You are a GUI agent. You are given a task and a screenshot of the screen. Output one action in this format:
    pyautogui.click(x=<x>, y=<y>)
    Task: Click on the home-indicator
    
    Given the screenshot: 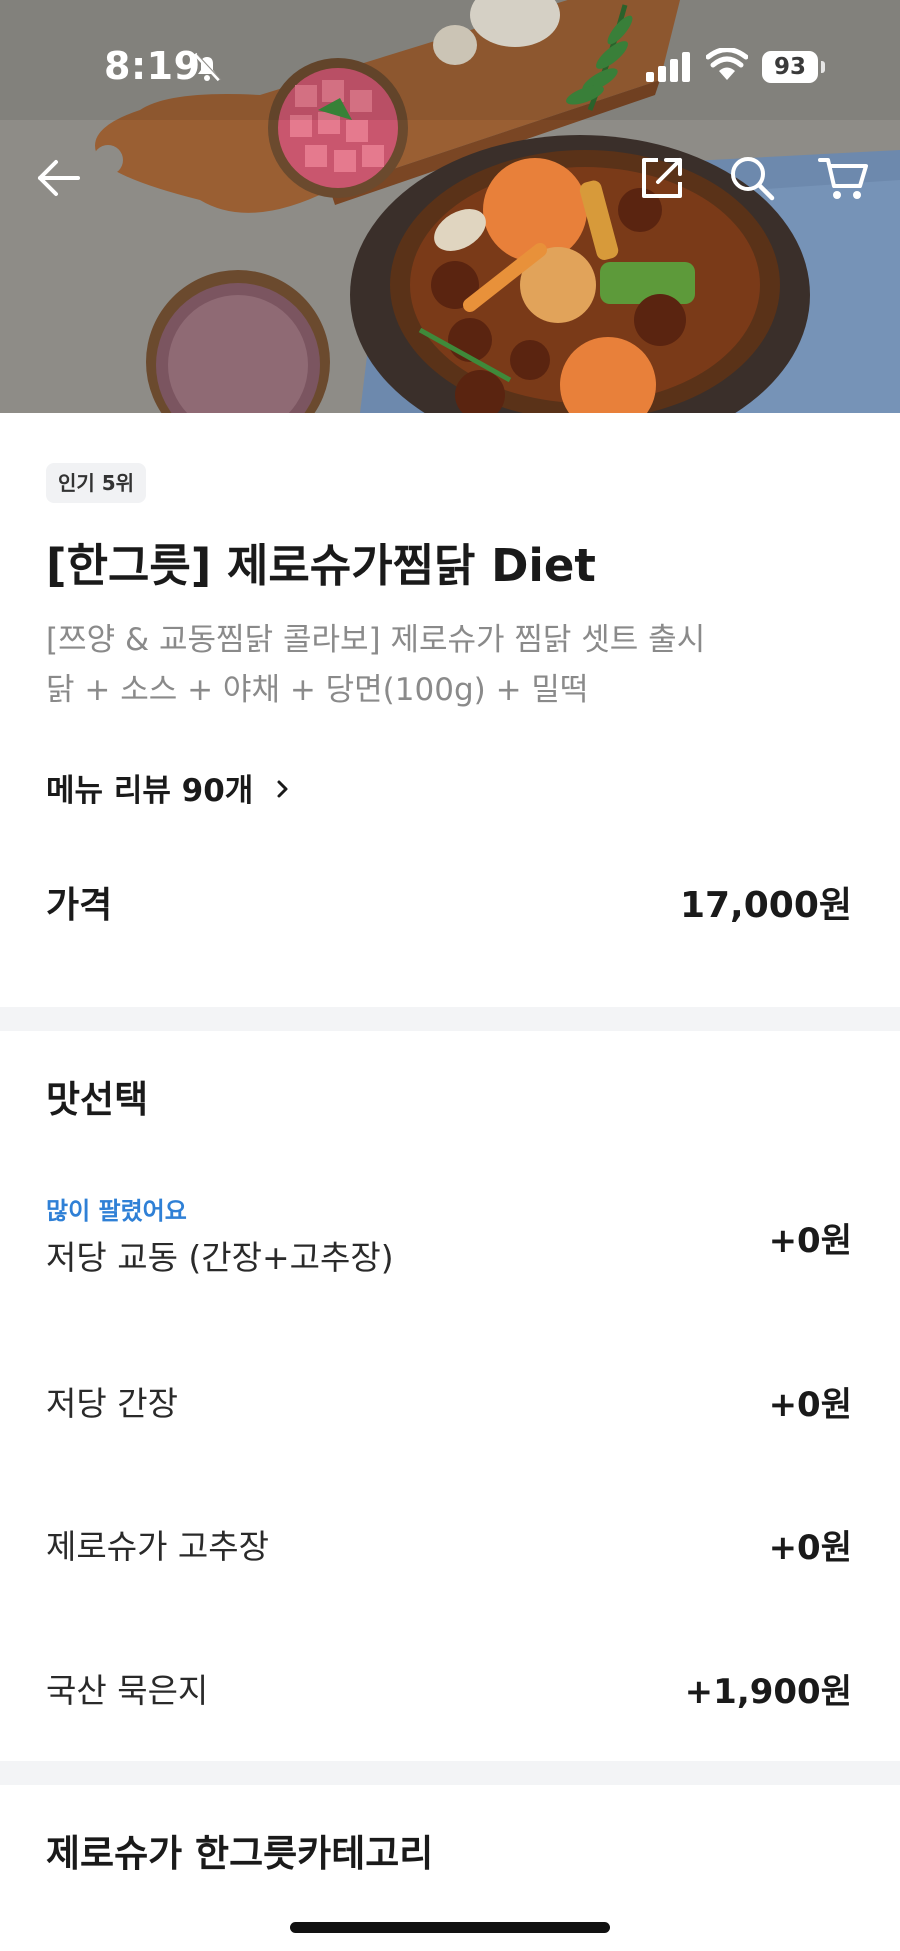 What is the action you would take?
    pyautogui.click(x=450, y=1927)
    